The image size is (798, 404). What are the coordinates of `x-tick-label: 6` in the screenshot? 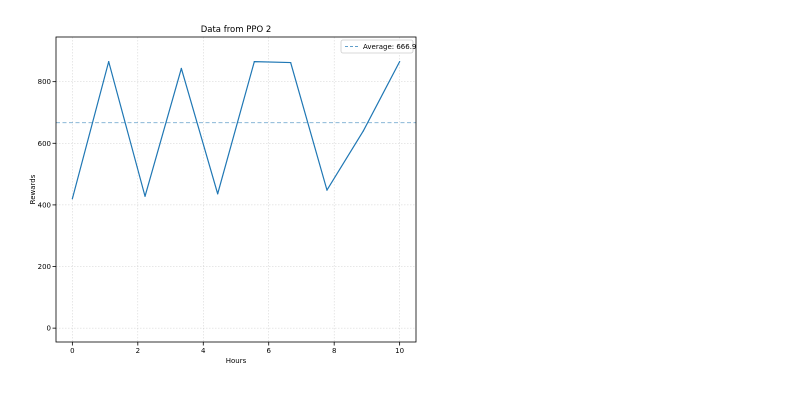 It's located at (268, 351).